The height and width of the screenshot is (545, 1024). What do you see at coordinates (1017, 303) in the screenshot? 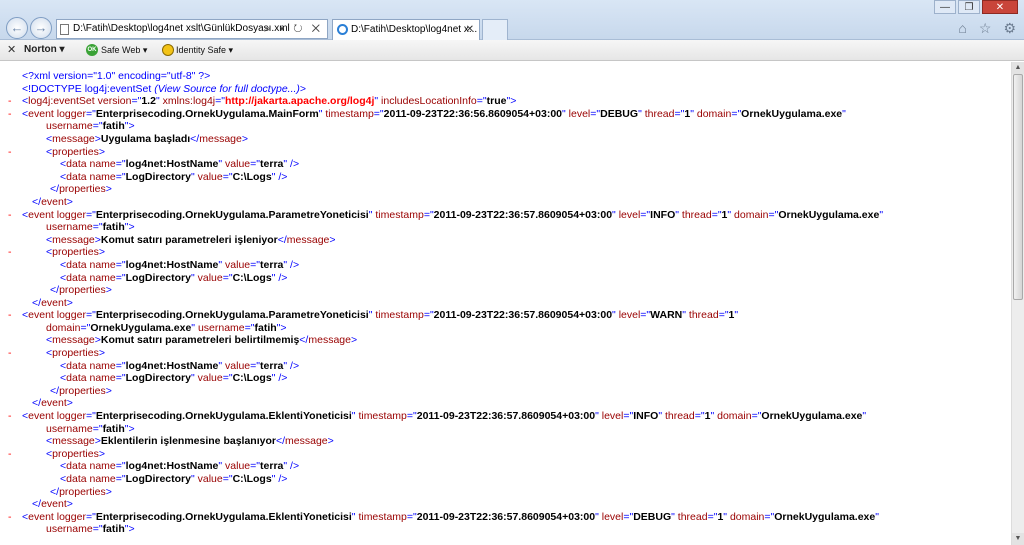
I see `vertical-scrollbar: ▲ ▼` at bounding box center [1017, 303].